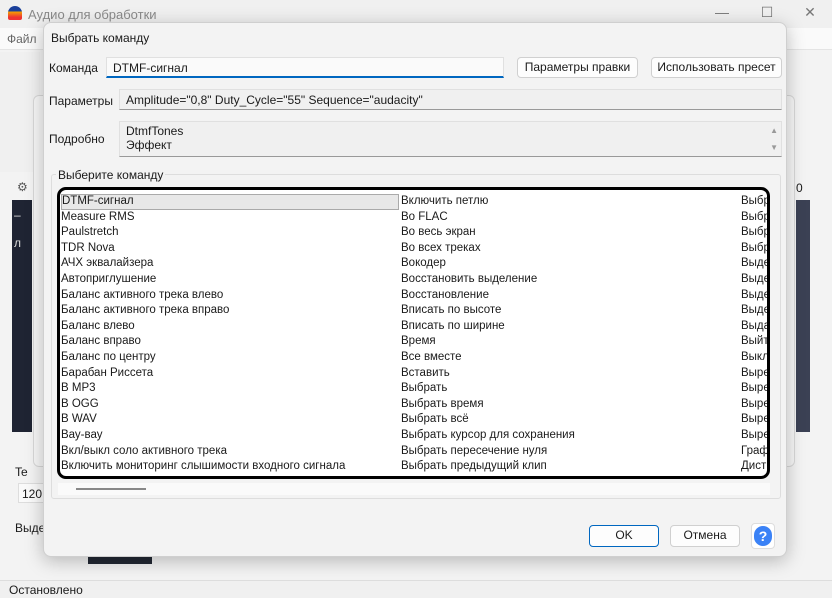 This screenshot has width=832, height=598. Describe the element at coordinates (18, 243) in the screenshot. I see `track-label: л` at that location.